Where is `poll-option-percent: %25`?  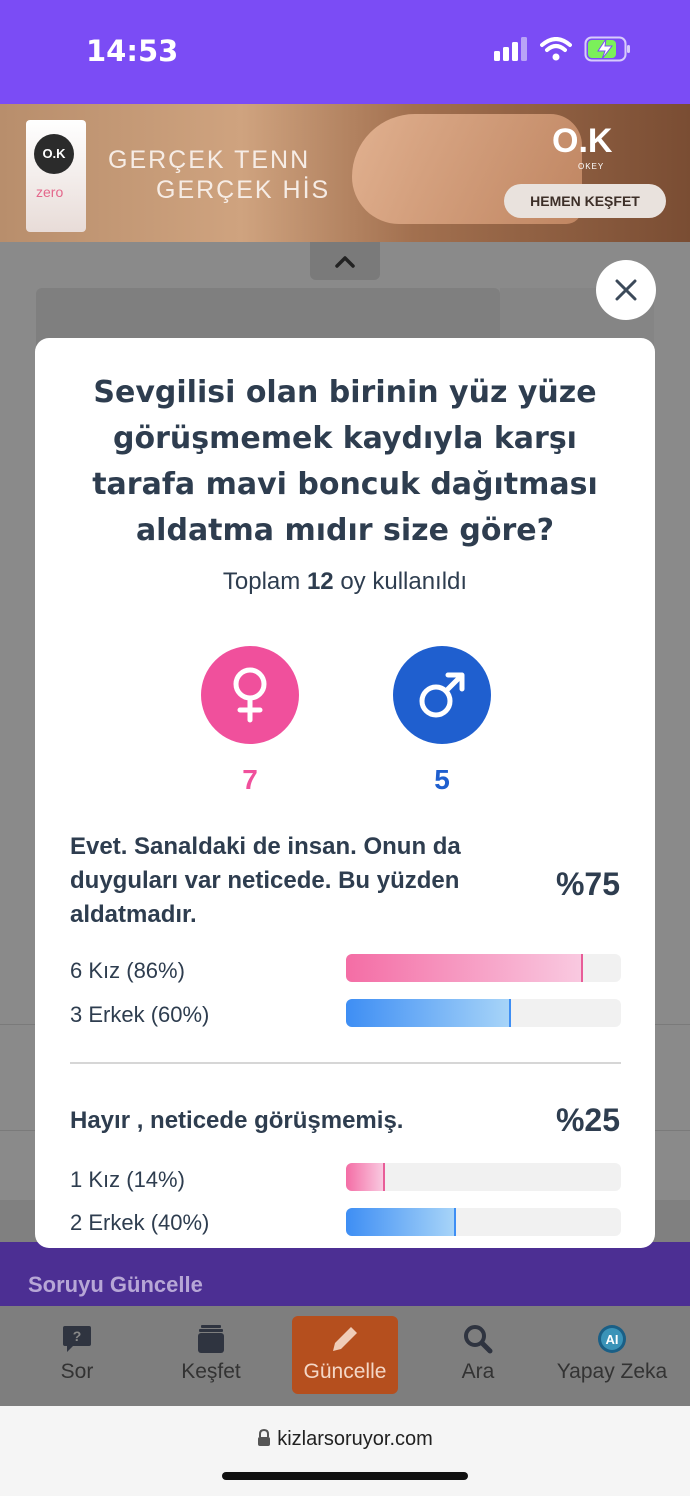
poll-option-percent: %25 is located at coordinates (587, 1120).